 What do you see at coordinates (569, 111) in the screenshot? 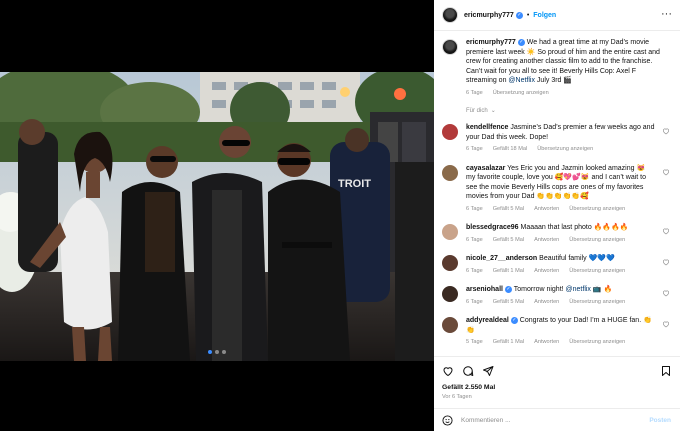
I see `comment-filter-toggle: Für dich ⌄` at bounding box center [569, 111].